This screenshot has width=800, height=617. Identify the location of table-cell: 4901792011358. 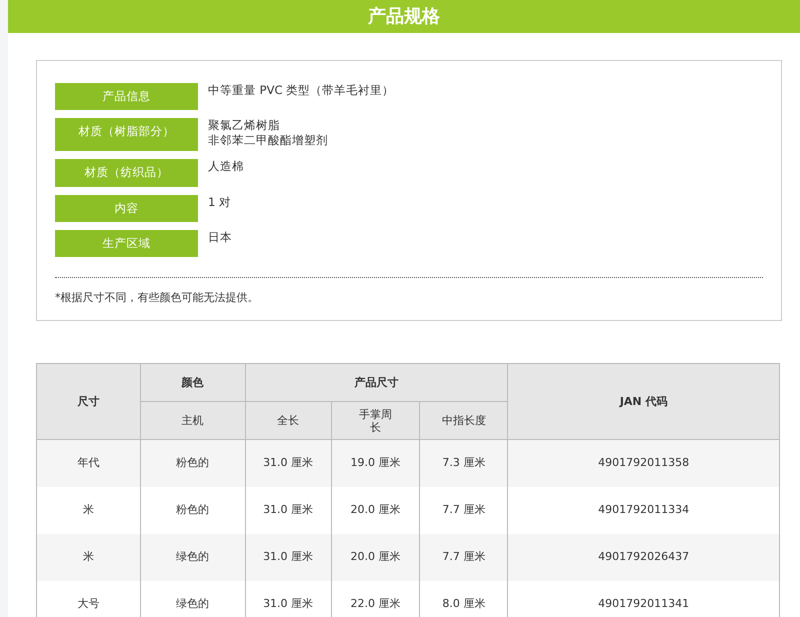
(644, 463).